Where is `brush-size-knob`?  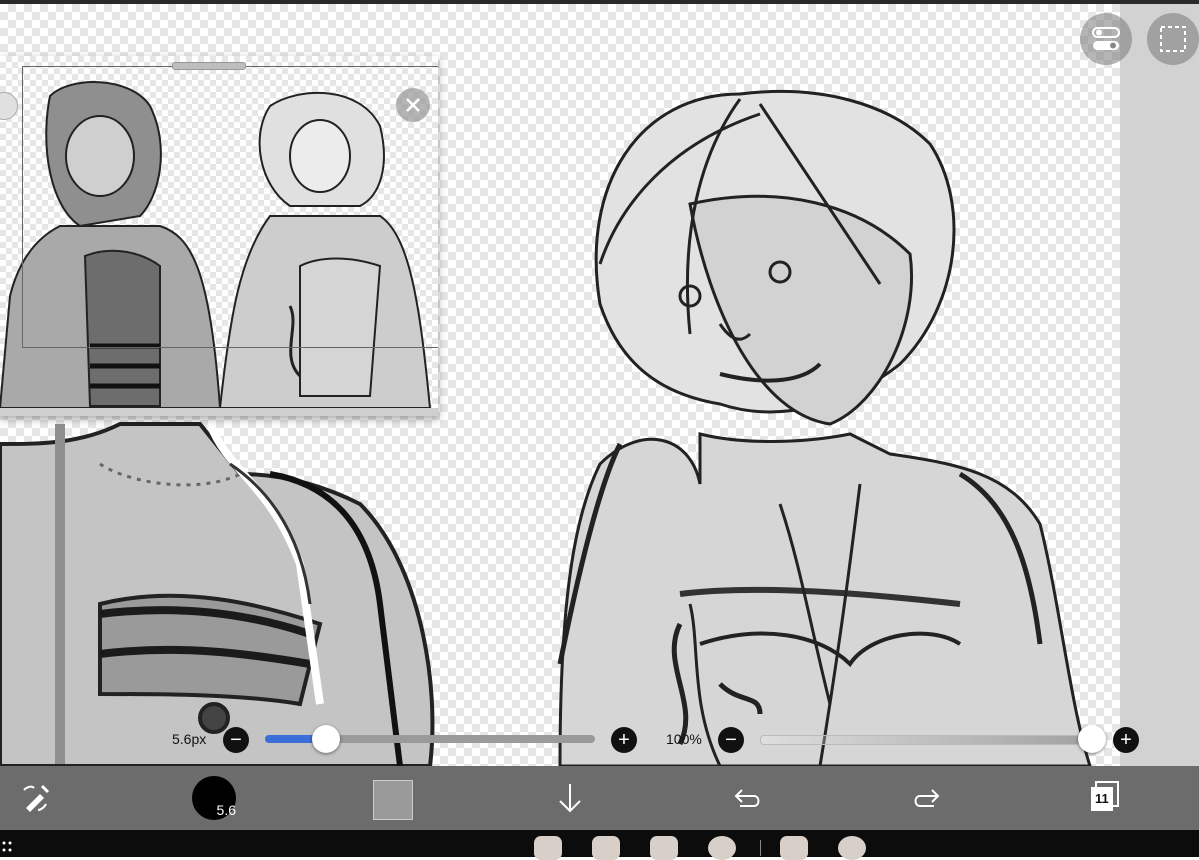
brush-size-knob is located at coordinates (326, 739).